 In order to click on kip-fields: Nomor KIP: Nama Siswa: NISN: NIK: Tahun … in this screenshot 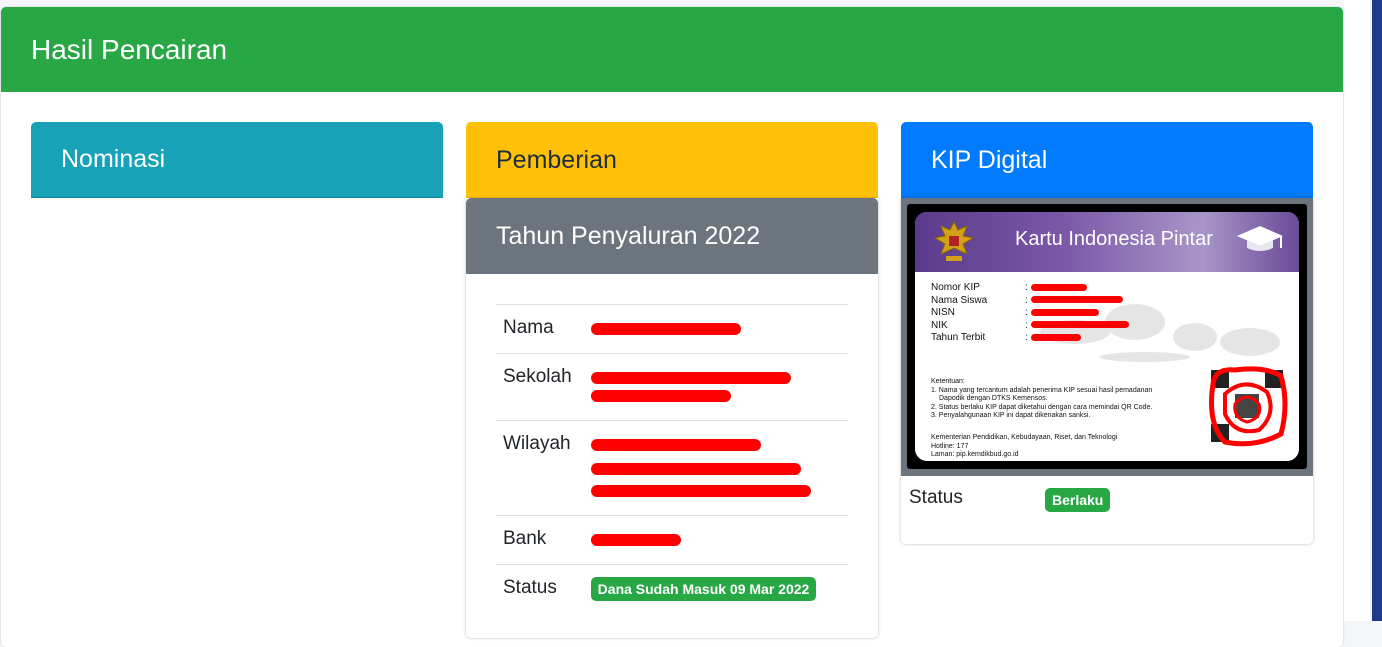, I will do `click(1030, 313)`.